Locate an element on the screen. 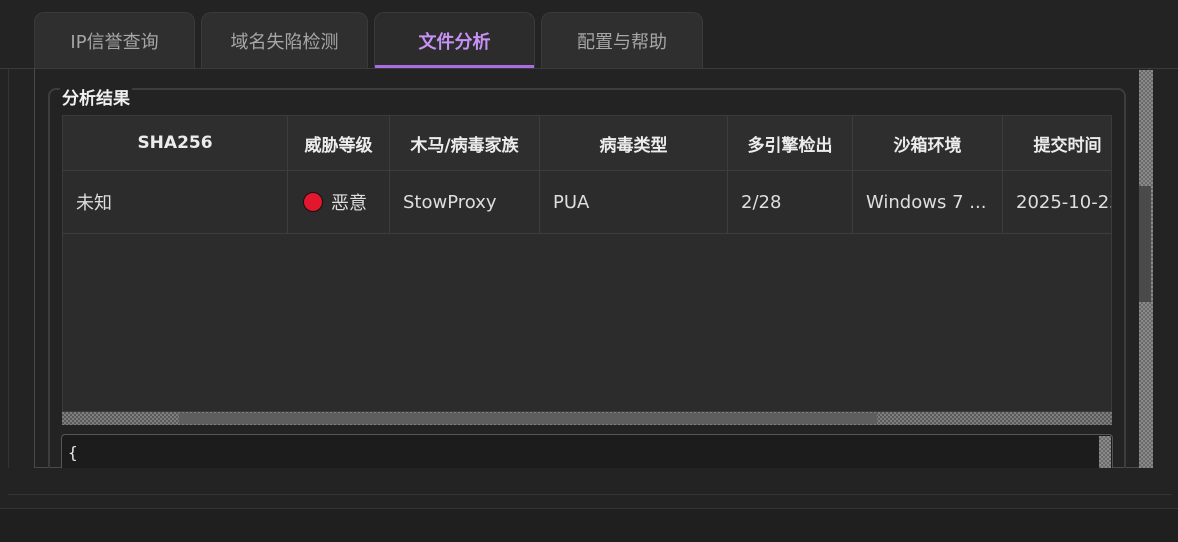 The width and height of the screenshot is (1178, 542). table-horizontal-scrollbar is located at coordinates (587, 418).